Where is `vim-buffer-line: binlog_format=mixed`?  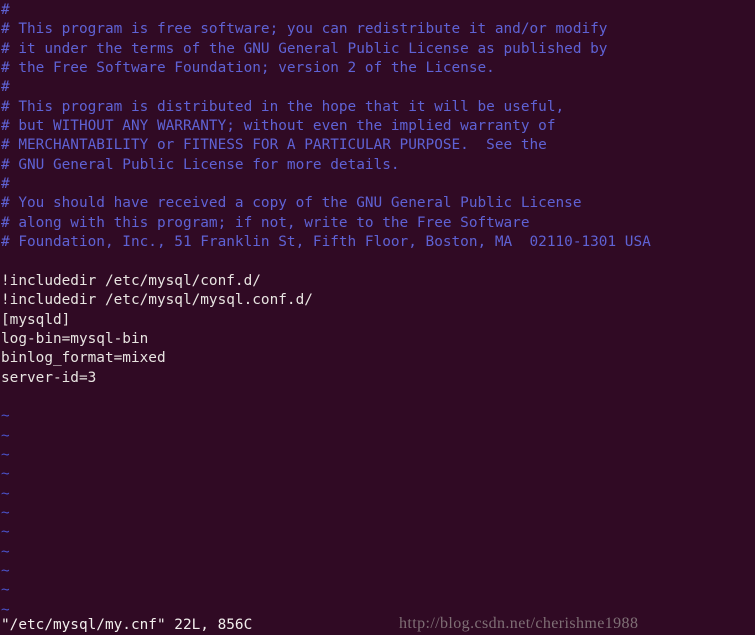
vim-buffer-line: binlog_format=mixed is located at coordinates (83, 358).